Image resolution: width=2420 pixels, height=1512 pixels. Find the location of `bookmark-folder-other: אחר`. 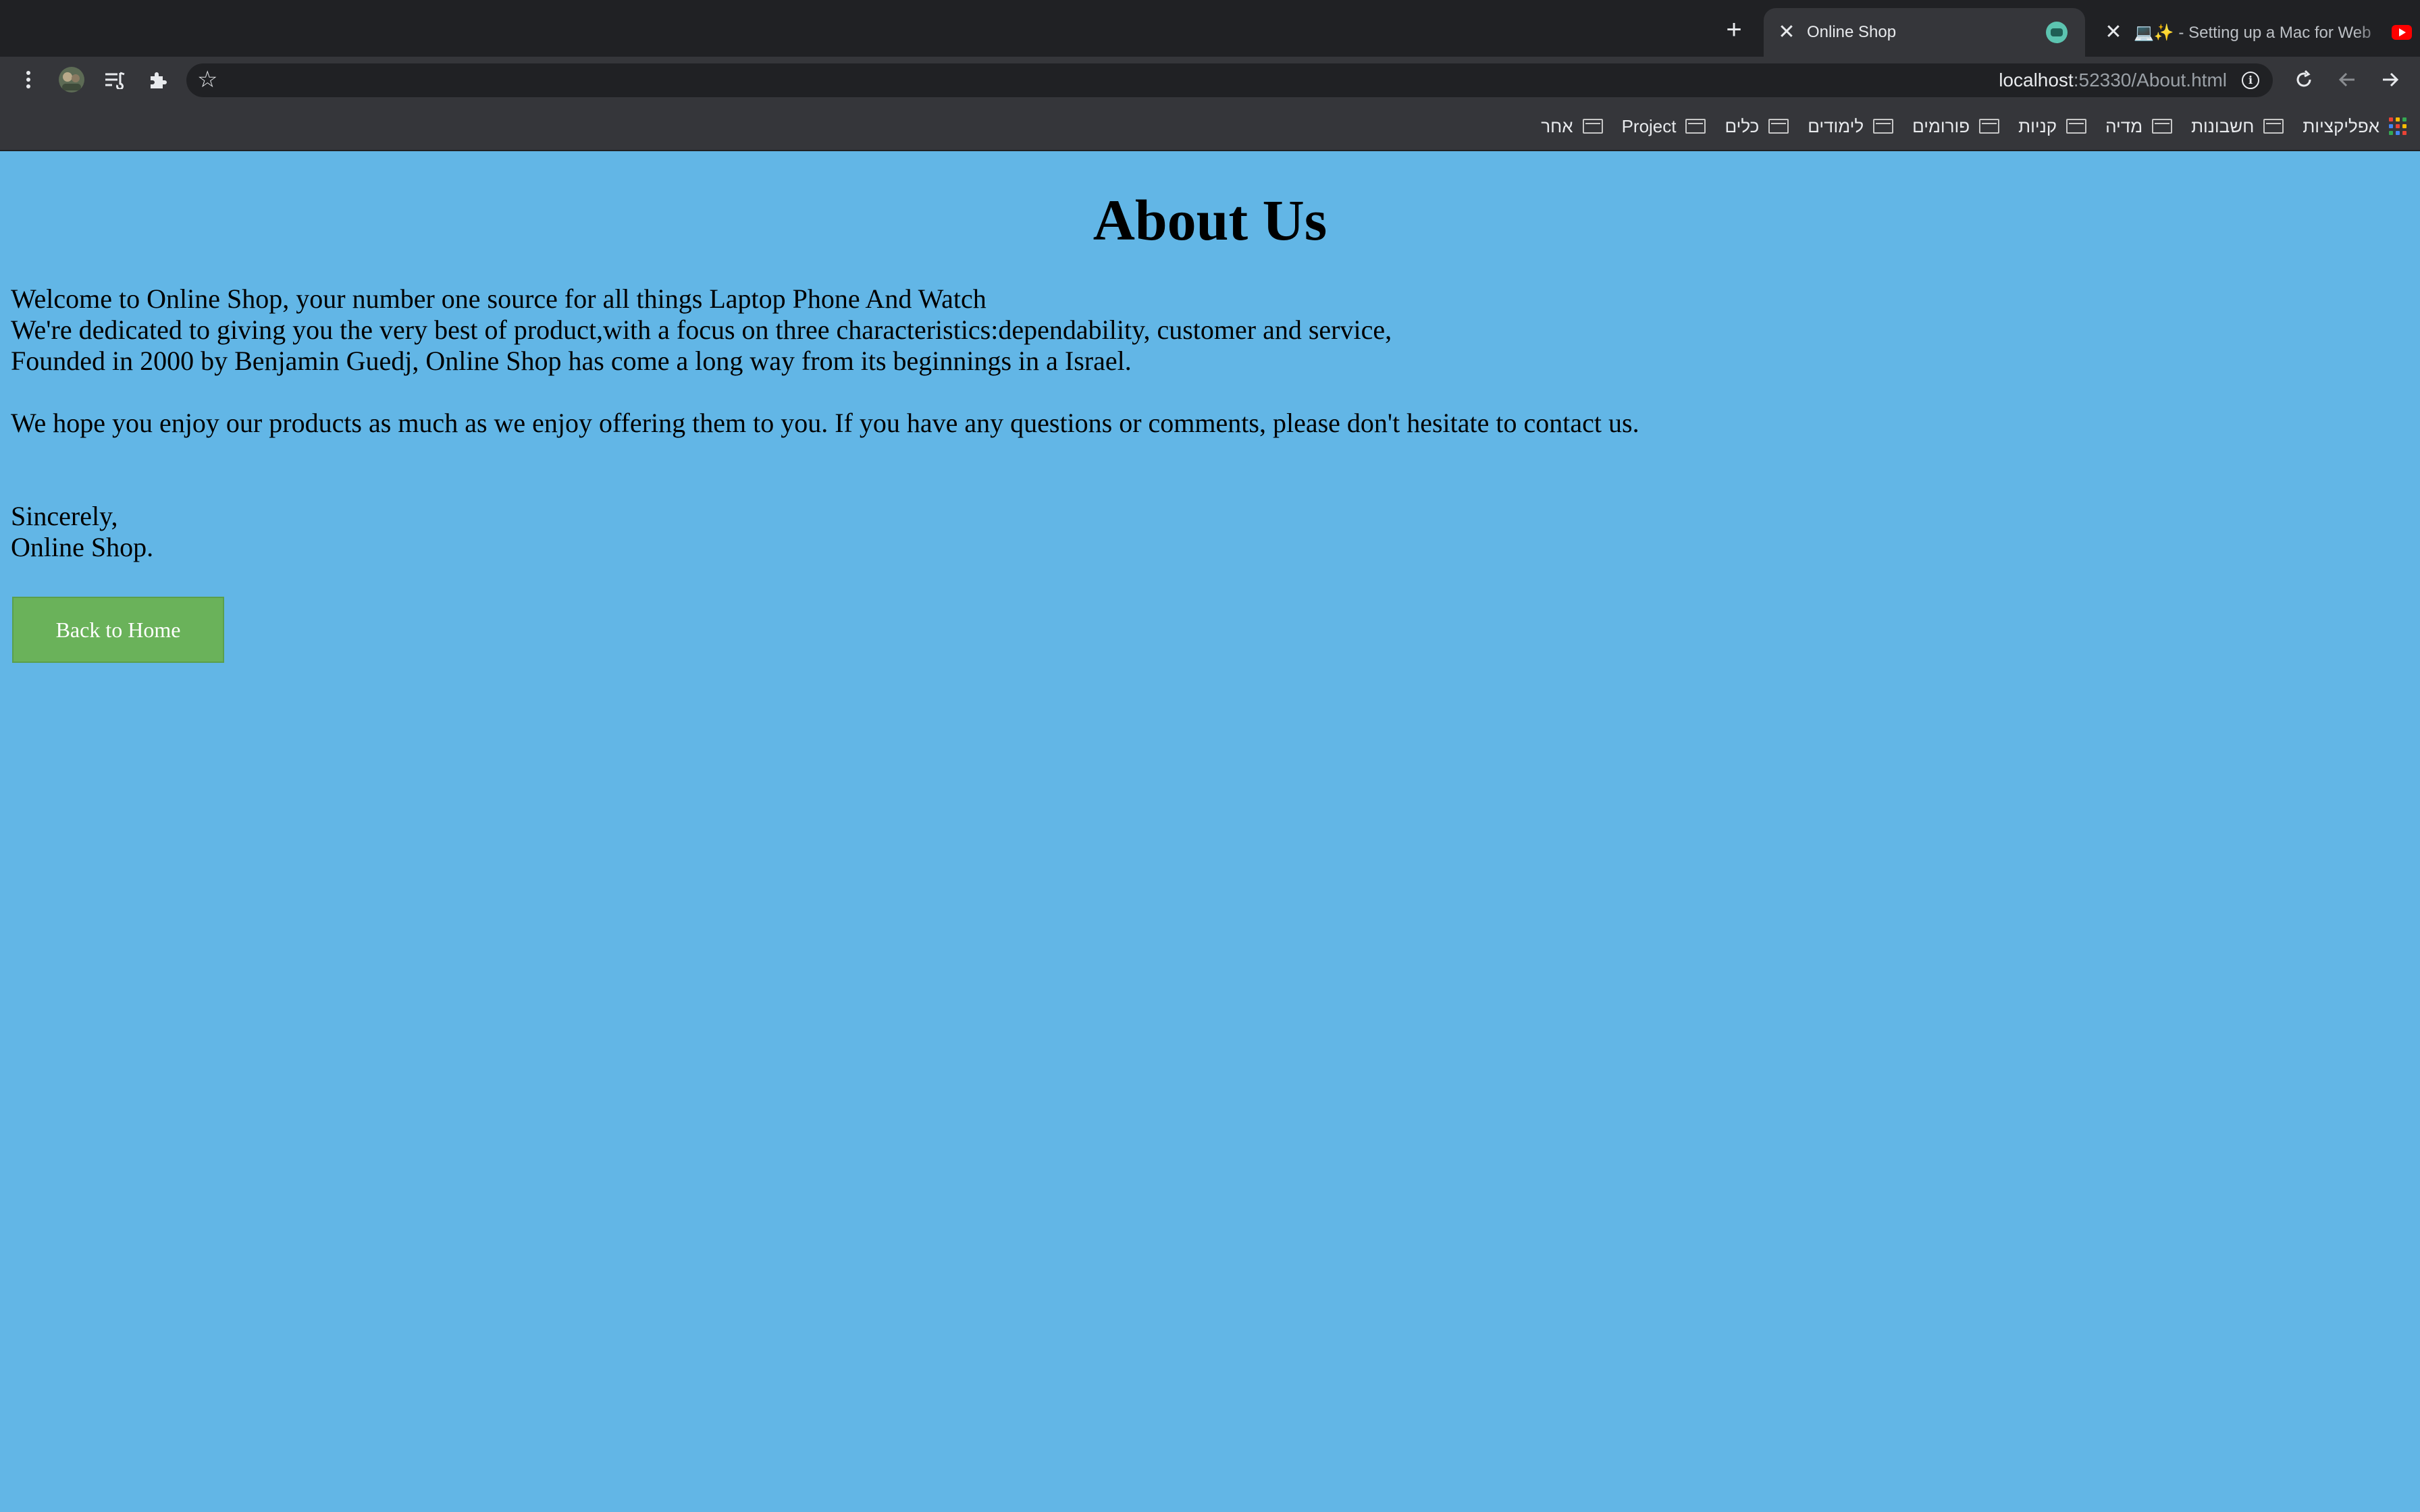

bookmark-folder-other: אחר is located at coordinates (1572, 126).